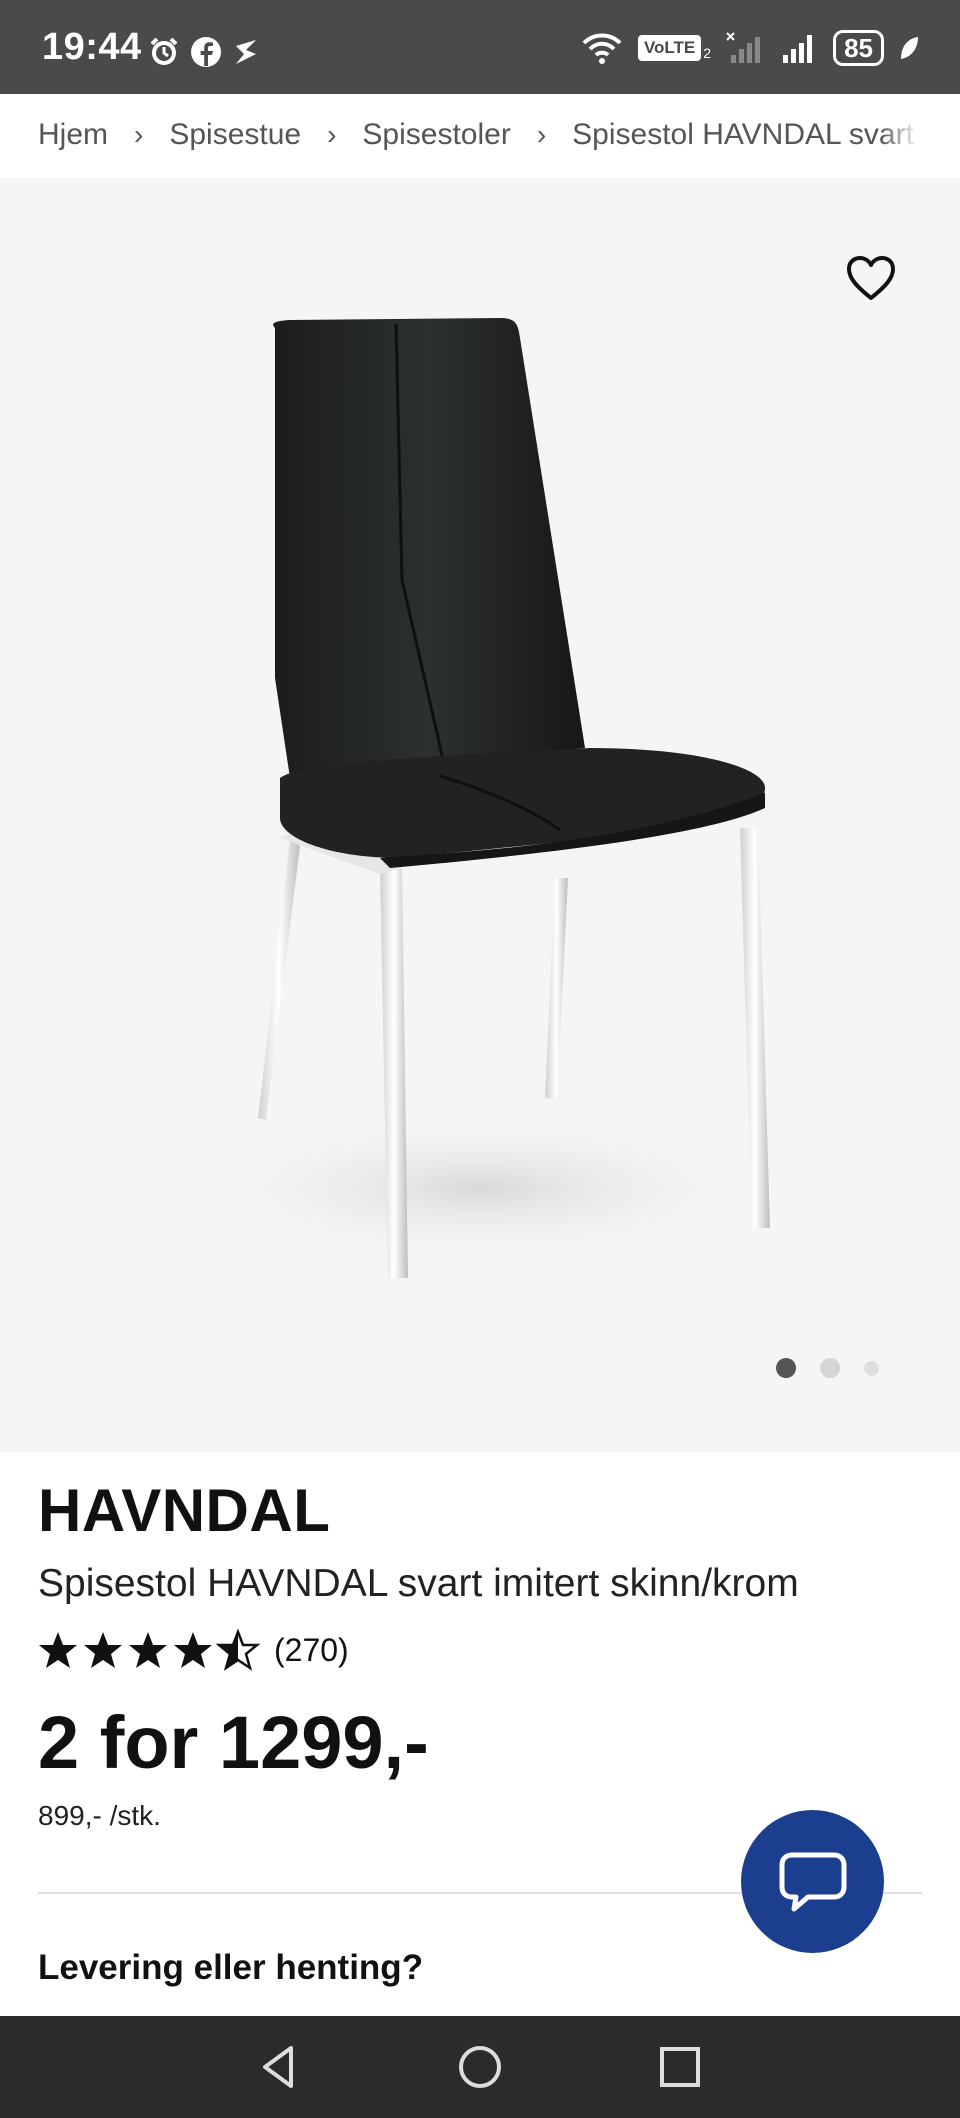 This screenshot has height=2118, width=960. What do you see at coordinates (871, 279) in the screenshot?
I see `heart-outline-icon` at bounding box center [871, 279].